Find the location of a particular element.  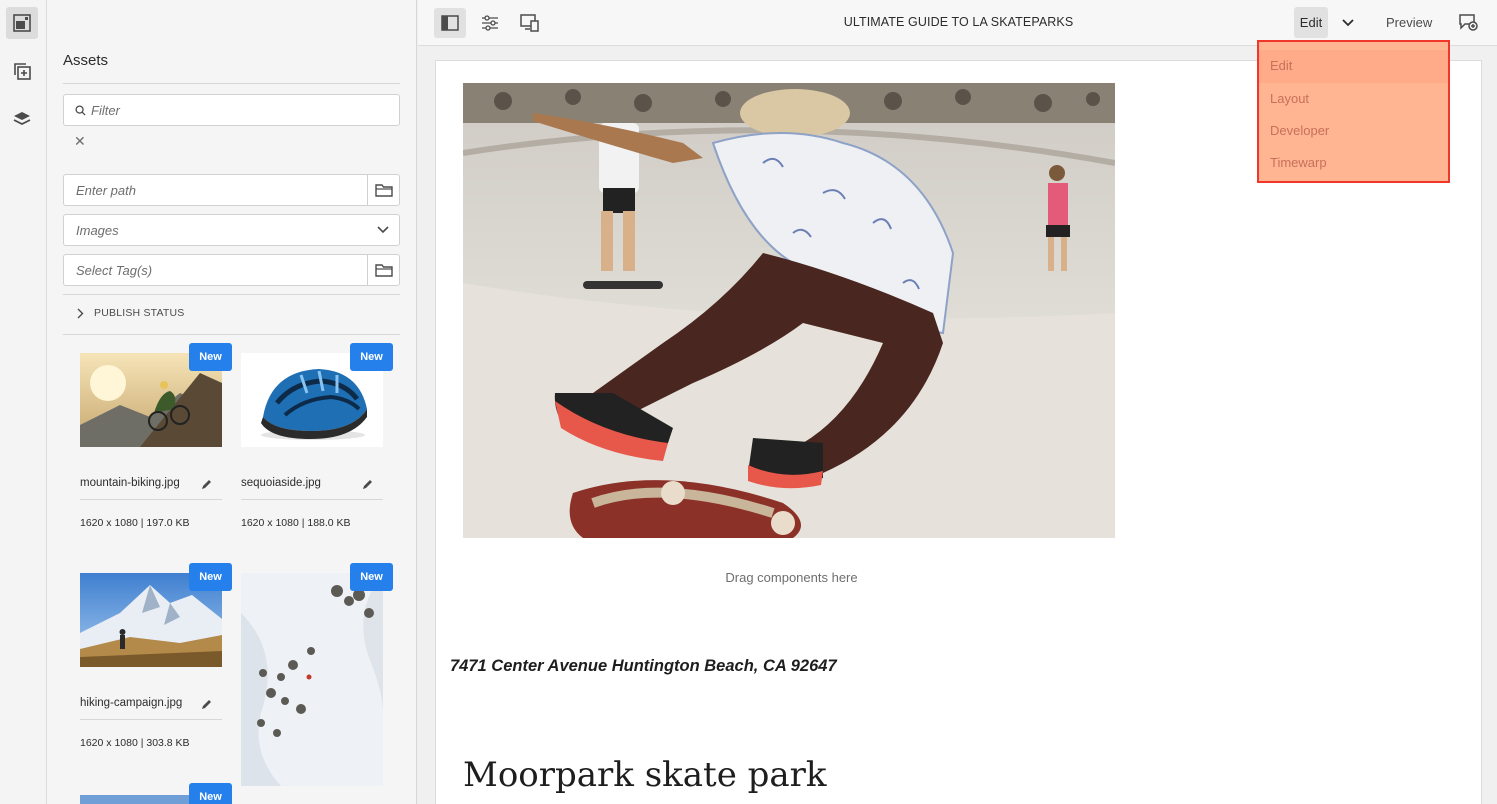

chevron-right-icon is located at coordinates (80, 313).